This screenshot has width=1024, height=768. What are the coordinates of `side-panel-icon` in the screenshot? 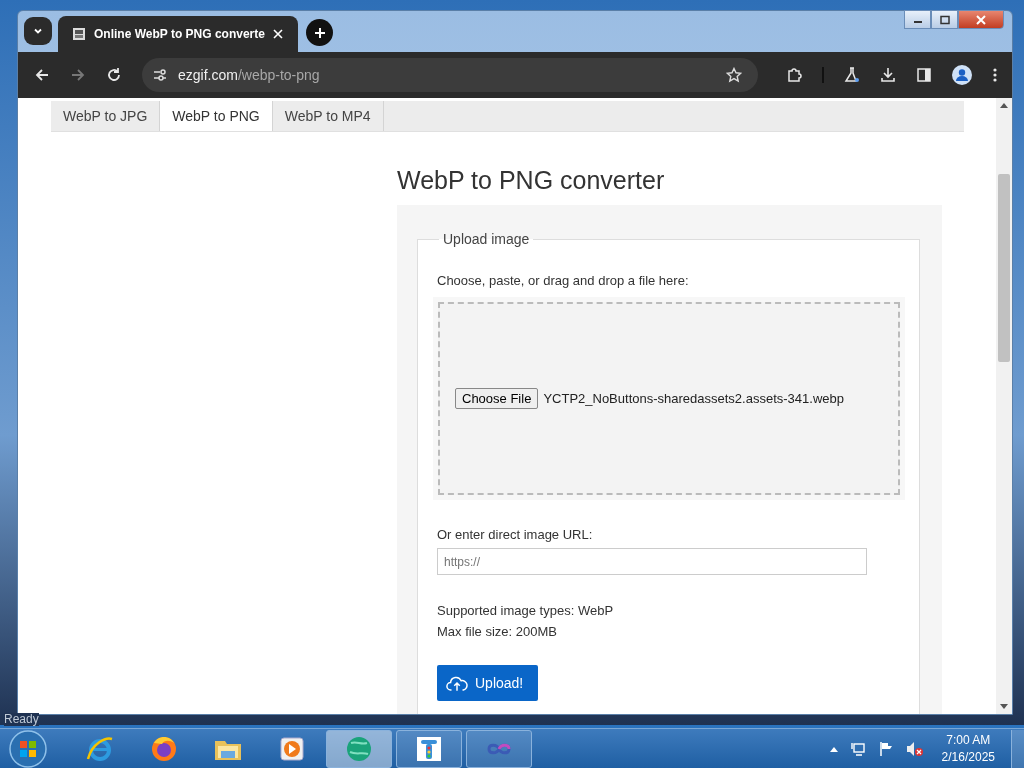 It's located at (924, 75).